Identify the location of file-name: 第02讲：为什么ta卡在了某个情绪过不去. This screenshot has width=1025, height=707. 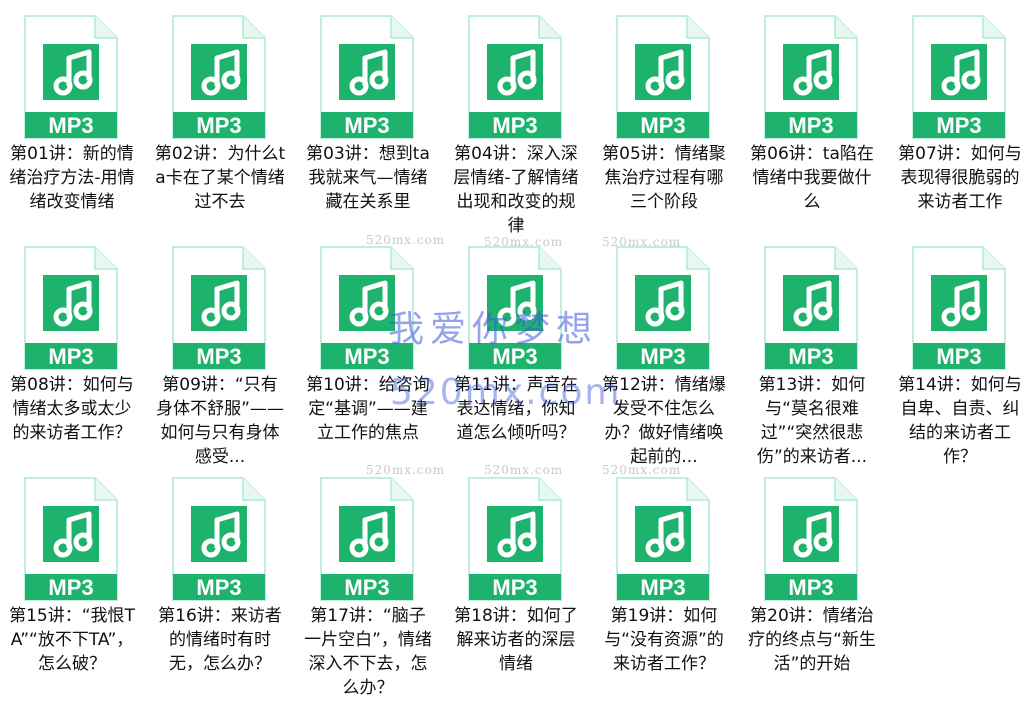
(220, 178).